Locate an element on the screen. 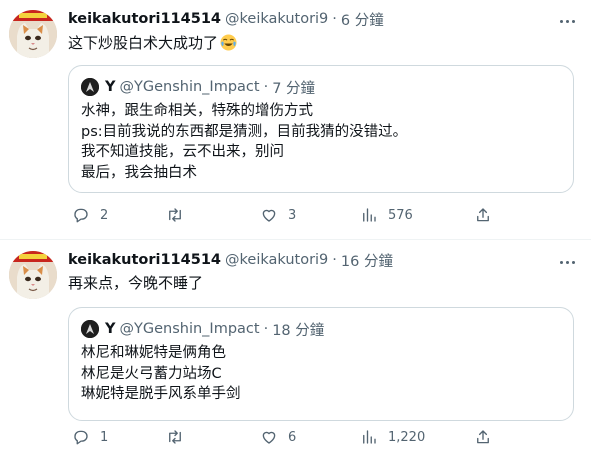 The height and width of the screenshot is (458, 591). quoted-text-line: 水神，跟生命相关，特殊的增伤方式 is located at coordinates (197, 111).